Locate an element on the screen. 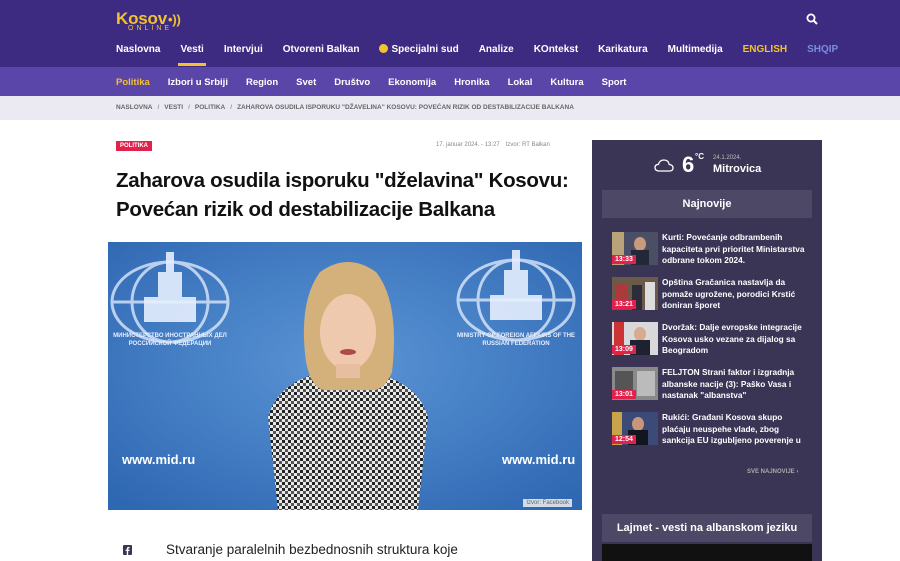 The width and height of the screenshot is (900, 561). news-time: 13:33 is located at coordinates (624, 259).